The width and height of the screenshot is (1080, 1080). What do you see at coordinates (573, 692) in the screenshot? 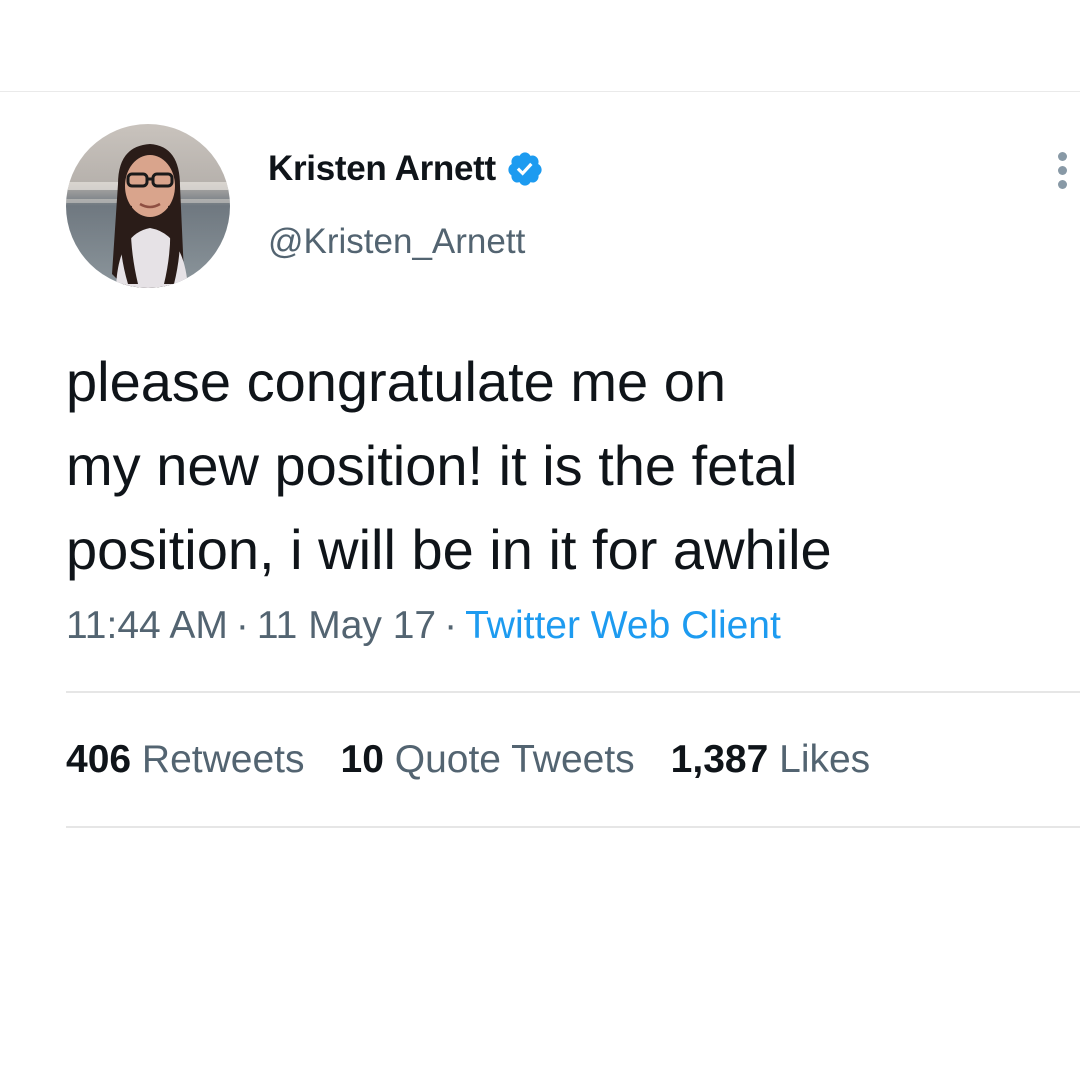
I see `stats-top-divider` at bounding box center [573, 692].